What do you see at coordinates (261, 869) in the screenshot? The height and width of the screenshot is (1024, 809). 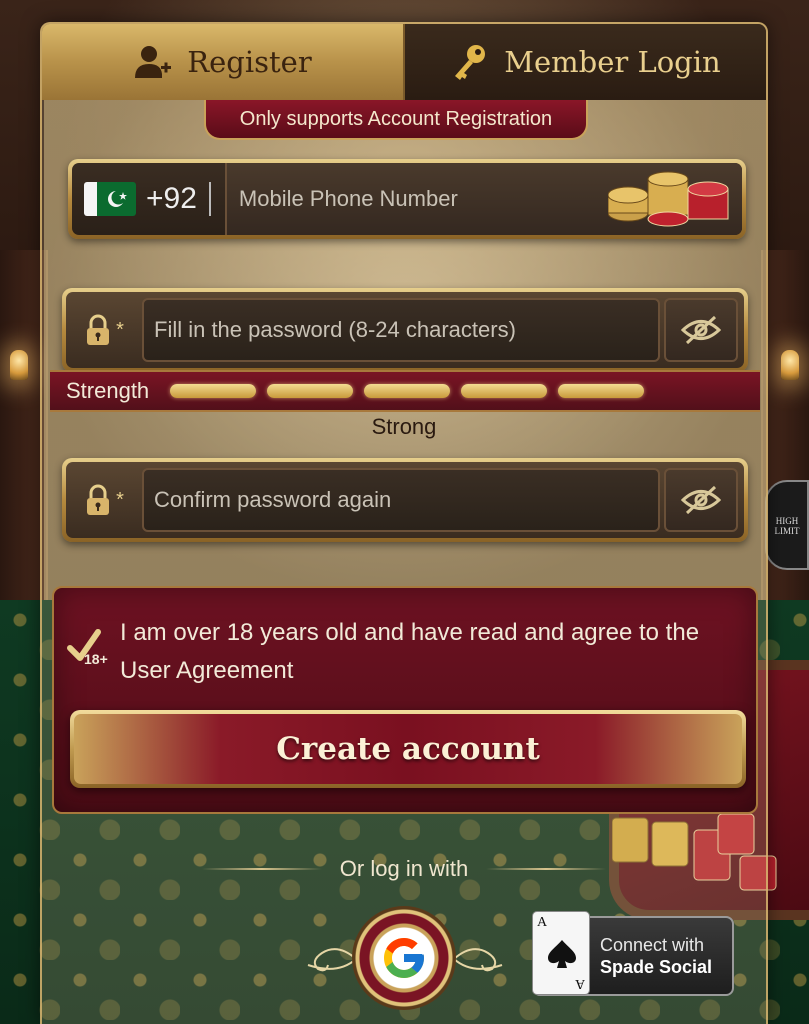 I see `divider-line-left` at bounding box center [261, 869].